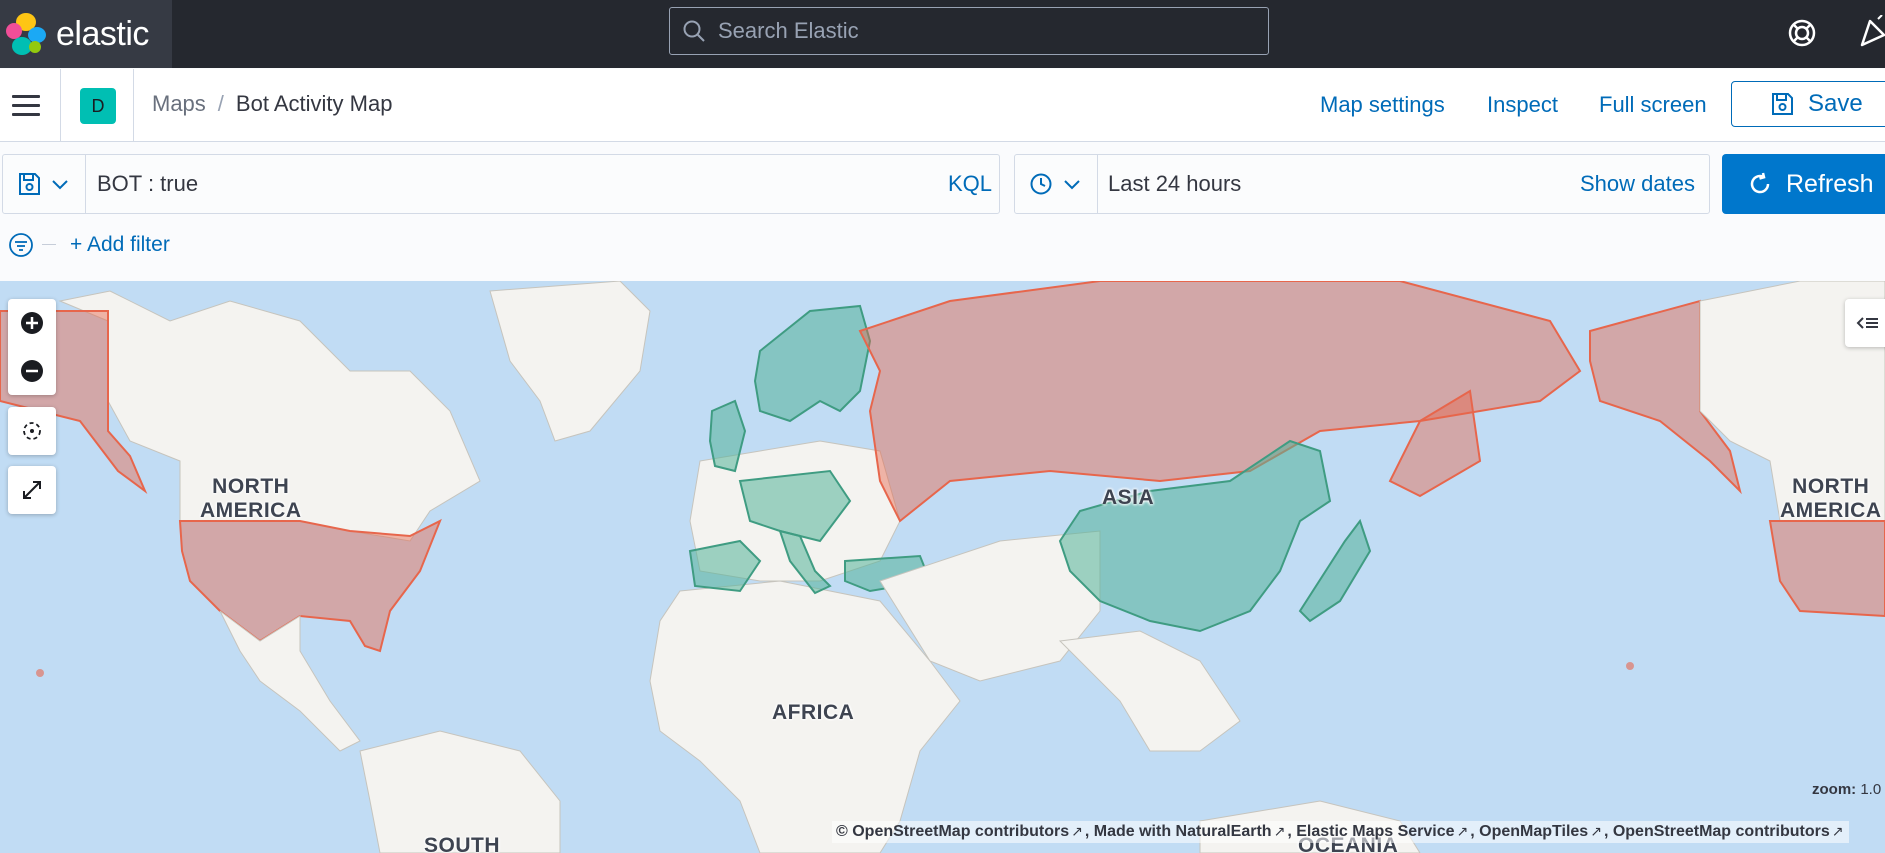  Describe the element at coordinates (1835, 103) in the screenshot. I see `save-label: Save` at that location.